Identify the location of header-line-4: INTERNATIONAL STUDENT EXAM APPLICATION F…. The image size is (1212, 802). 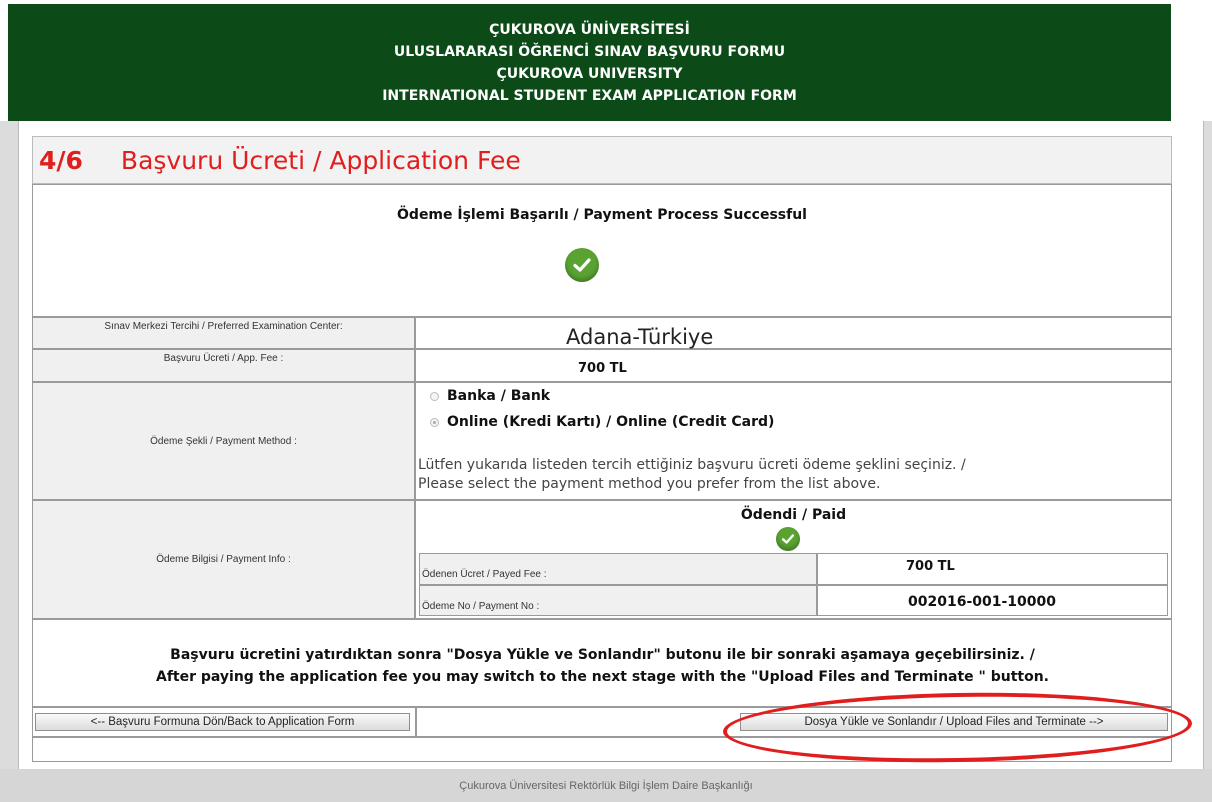
(589, 95).